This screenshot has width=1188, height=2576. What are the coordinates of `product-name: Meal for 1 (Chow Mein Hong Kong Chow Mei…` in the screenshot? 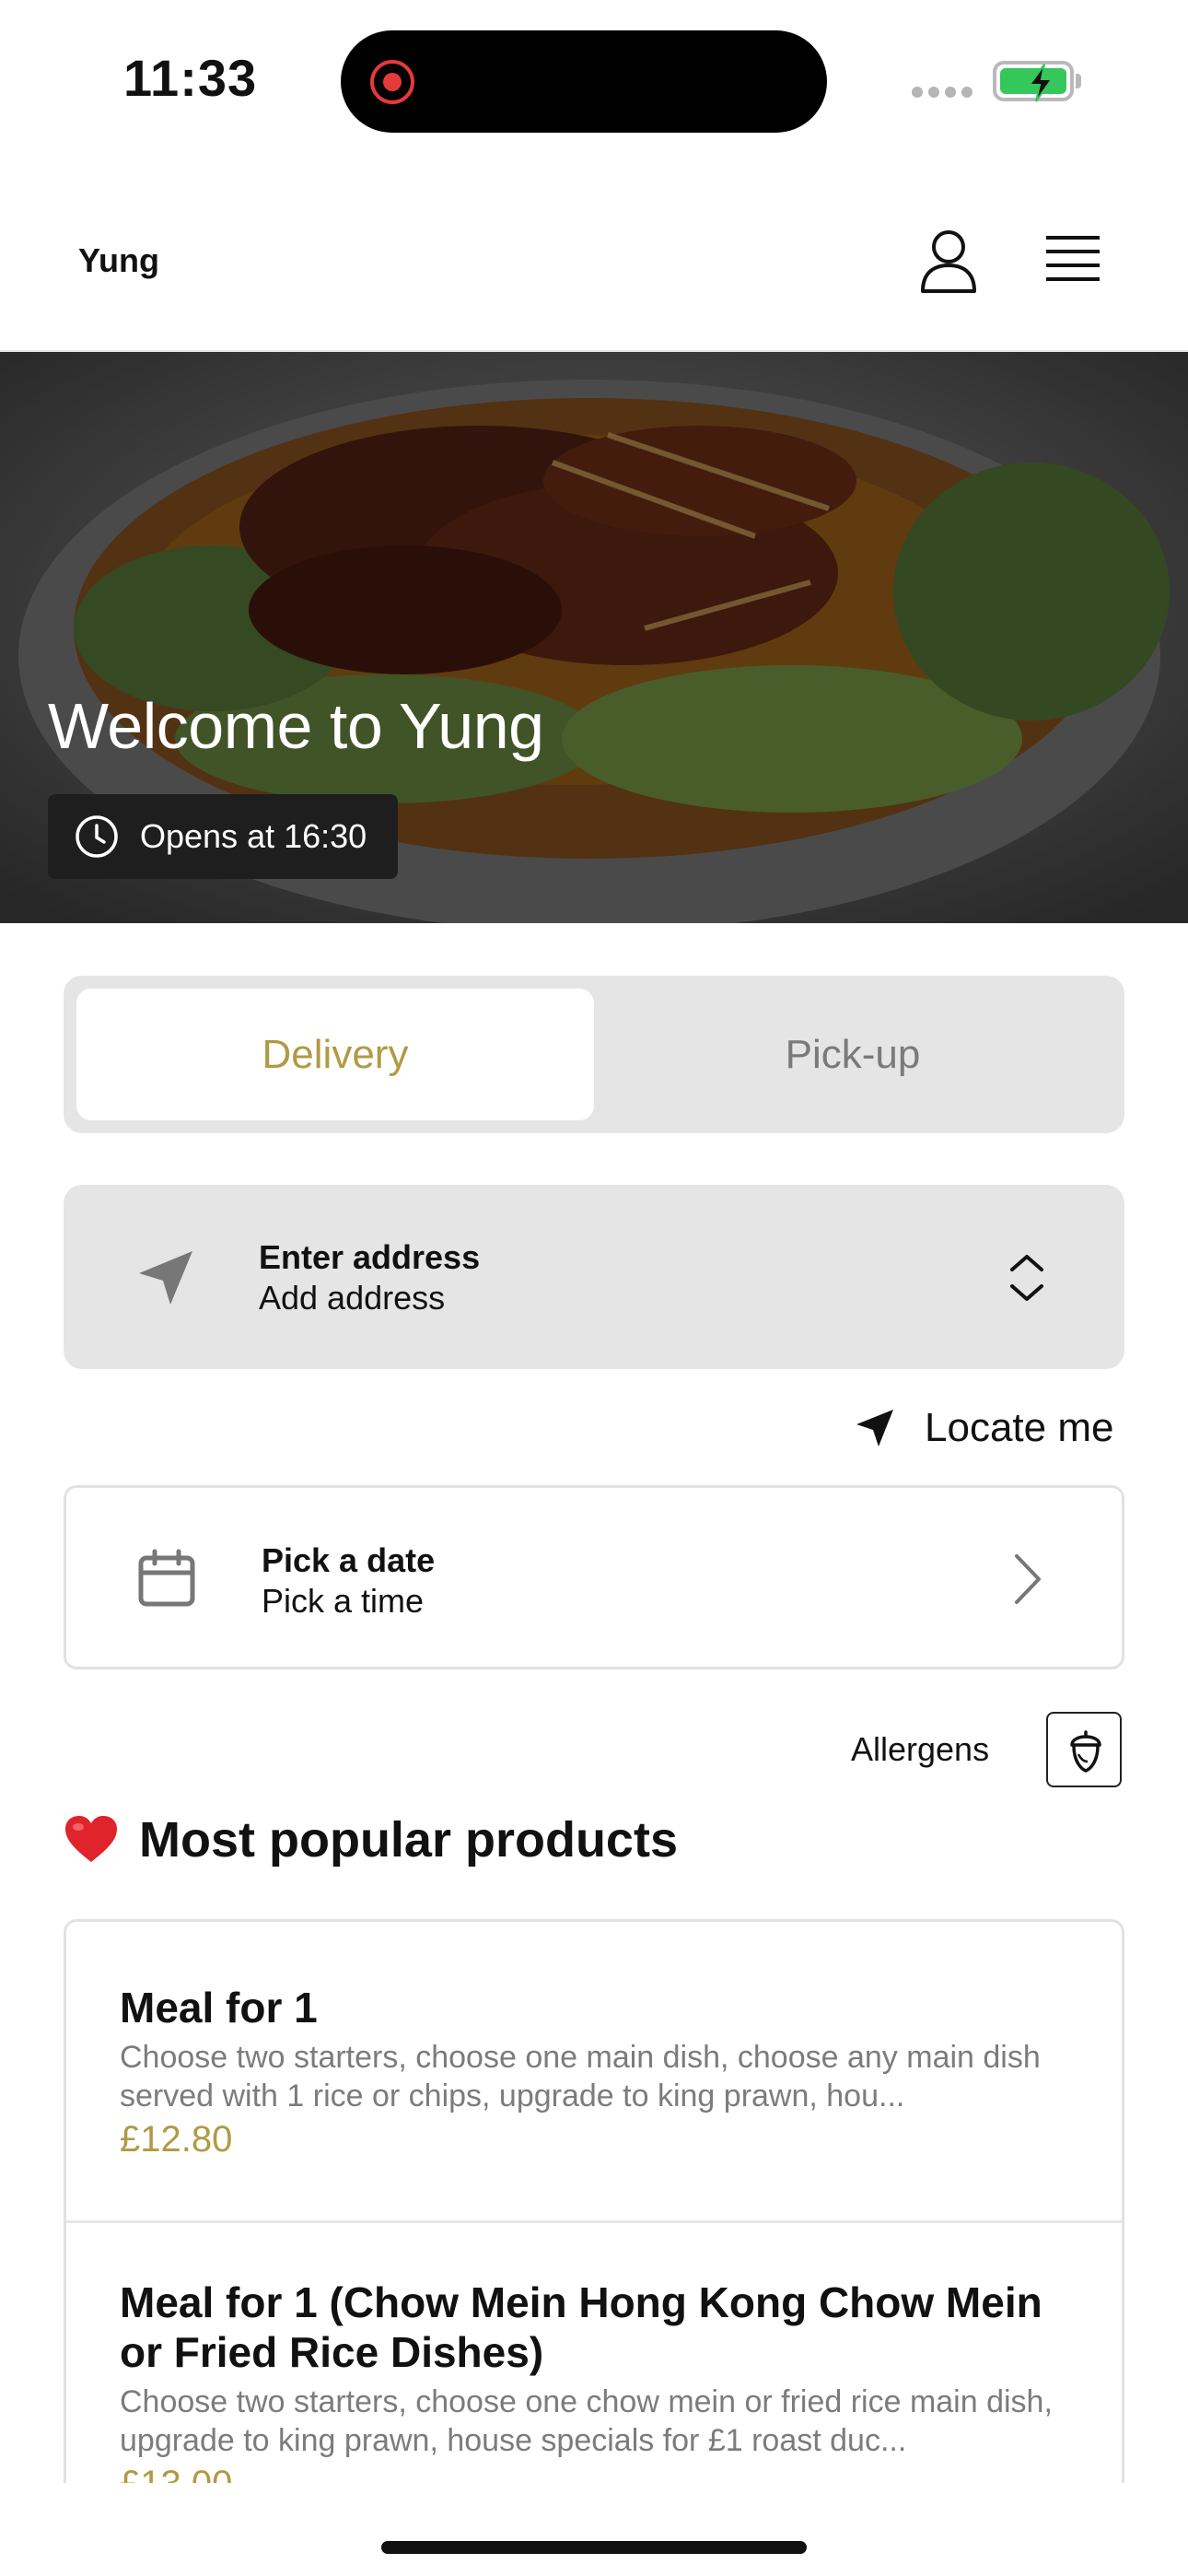 It's located at (581, 2327).